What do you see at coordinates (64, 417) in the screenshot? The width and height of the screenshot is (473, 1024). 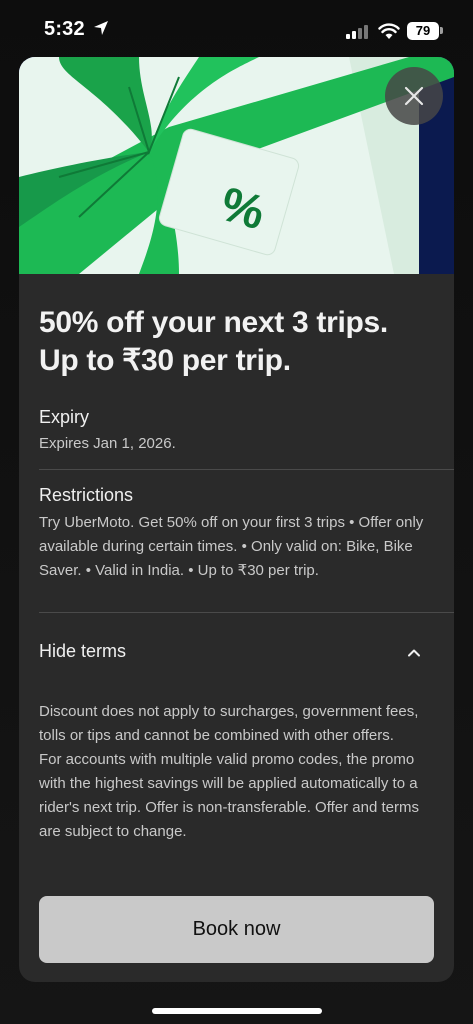 I see `expiry-heading: Expiry` at bounding box center [64, 417].